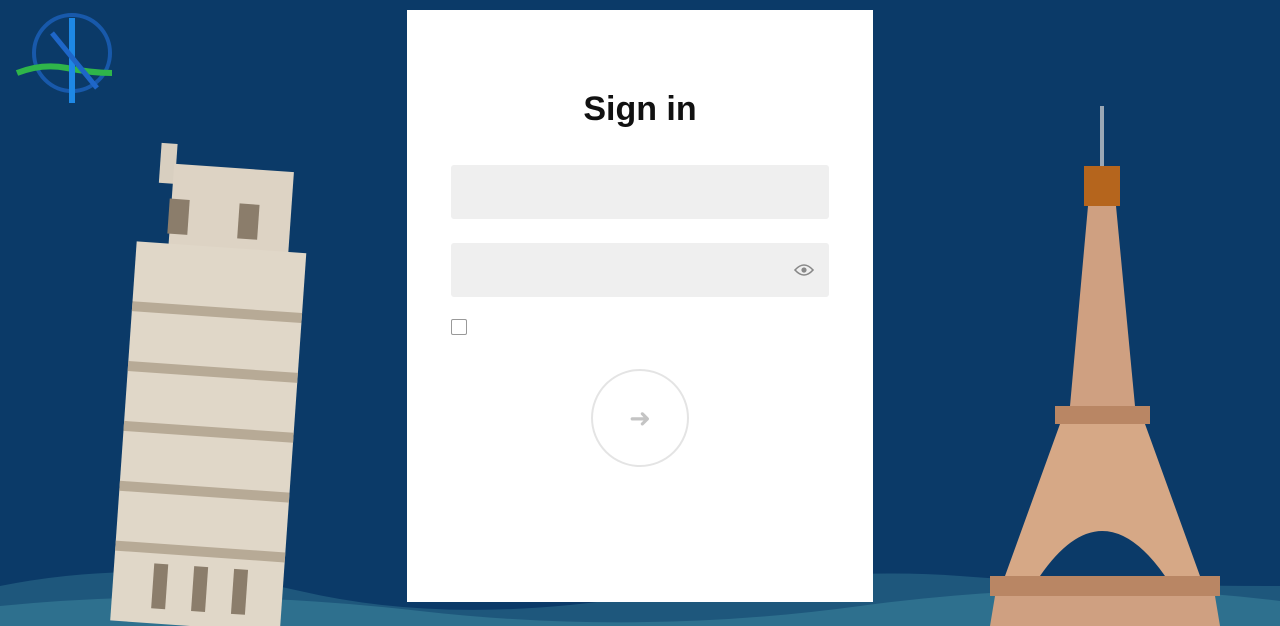  I want to click on remember-me-checkbox, so click(459, 327).